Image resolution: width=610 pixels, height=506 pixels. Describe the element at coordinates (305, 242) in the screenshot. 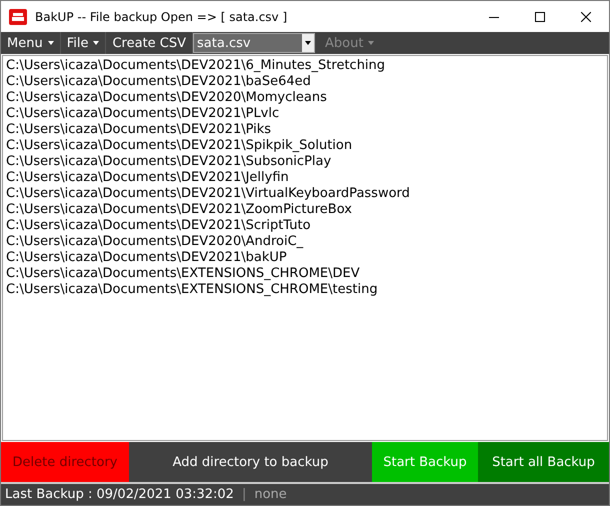

I see `directory-path: C:\Users\icaza\Documents\DEV2020\AndroiC_` at that location.